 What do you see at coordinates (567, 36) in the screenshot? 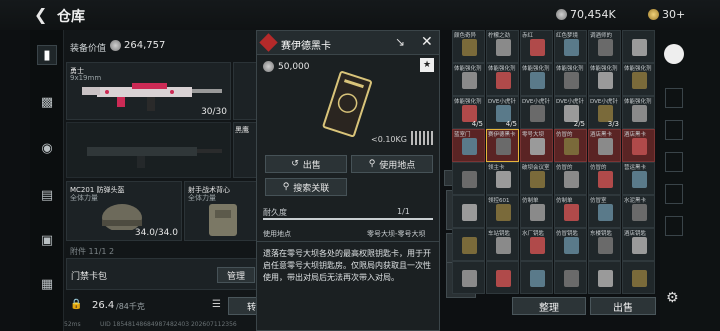
I see `grid-cell-label: 红色梦境` at bounding box center [567, 36].